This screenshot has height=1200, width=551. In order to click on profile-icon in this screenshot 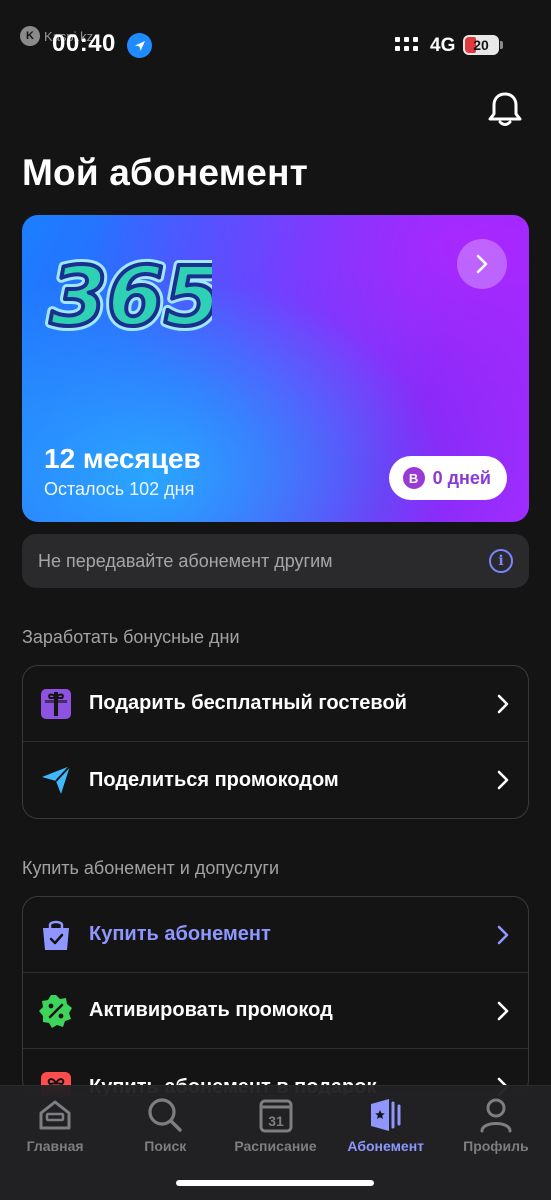, I will do `click(496, 1115)`.